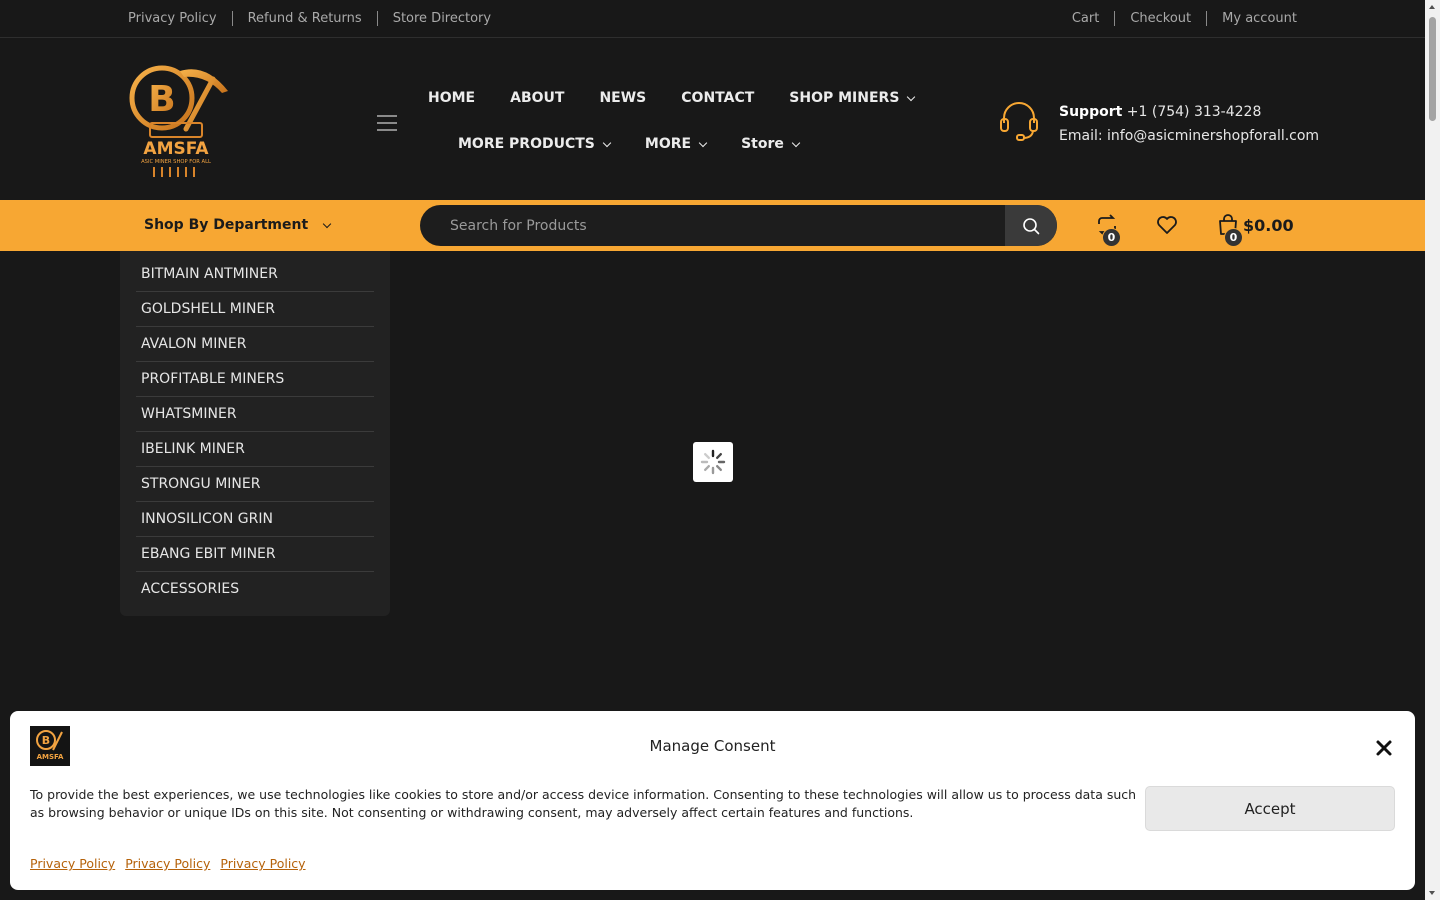  I want to click on department-item: ACCESSORIES, so click(255, 589).